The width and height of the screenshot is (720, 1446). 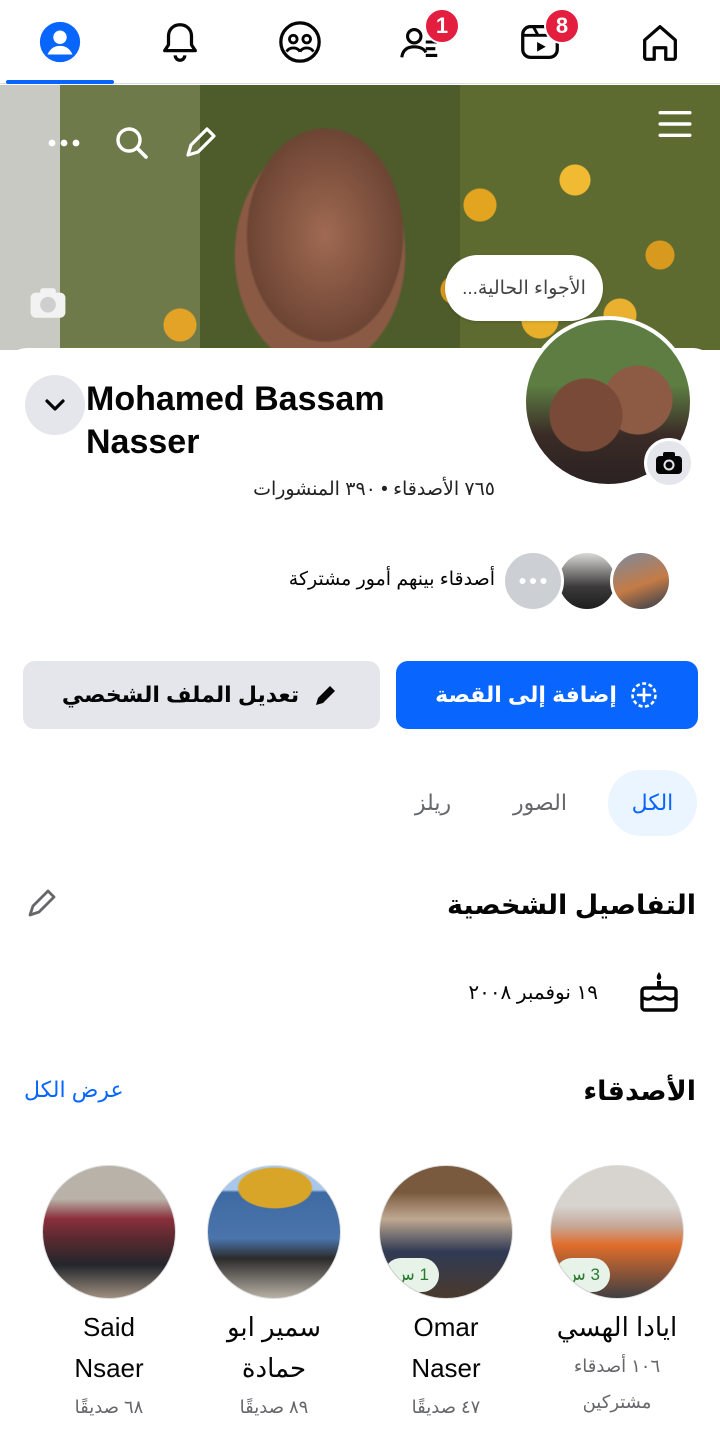 What do you see at coordinates (109, 1407) in the screenshot?
I see `friend-mutual-count: ٦٨ صديقًا` at bounding box center [109, 1407].